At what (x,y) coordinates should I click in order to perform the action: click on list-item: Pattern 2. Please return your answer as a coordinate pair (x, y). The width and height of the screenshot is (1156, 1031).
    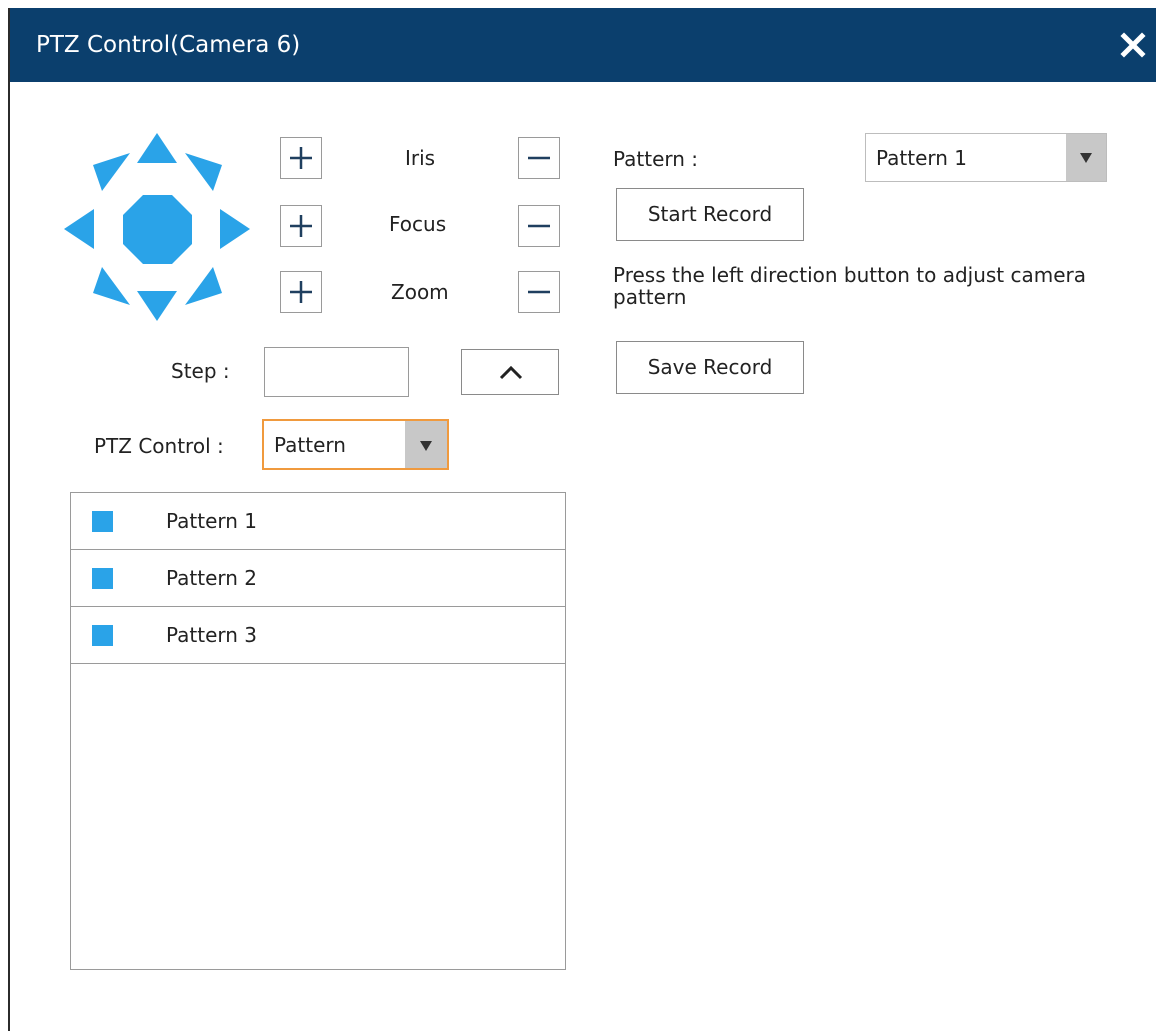
    Looking at the image, I should click on (318, 578).